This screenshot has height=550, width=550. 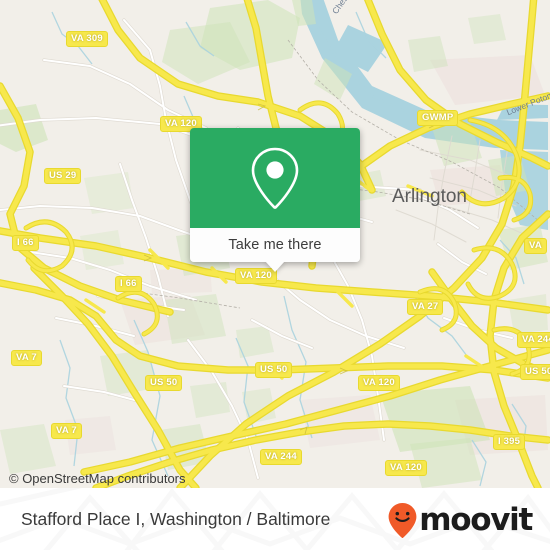 I want to click on callout-tail, so click(x=275, y=266).